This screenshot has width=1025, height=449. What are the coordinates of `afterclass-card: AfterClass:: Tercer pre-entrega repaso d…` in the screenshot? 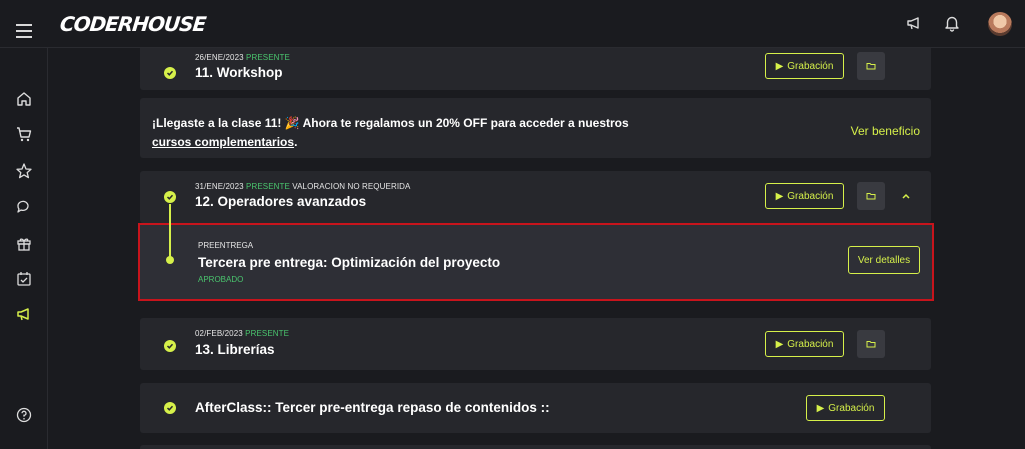 It's located at (535, 408).